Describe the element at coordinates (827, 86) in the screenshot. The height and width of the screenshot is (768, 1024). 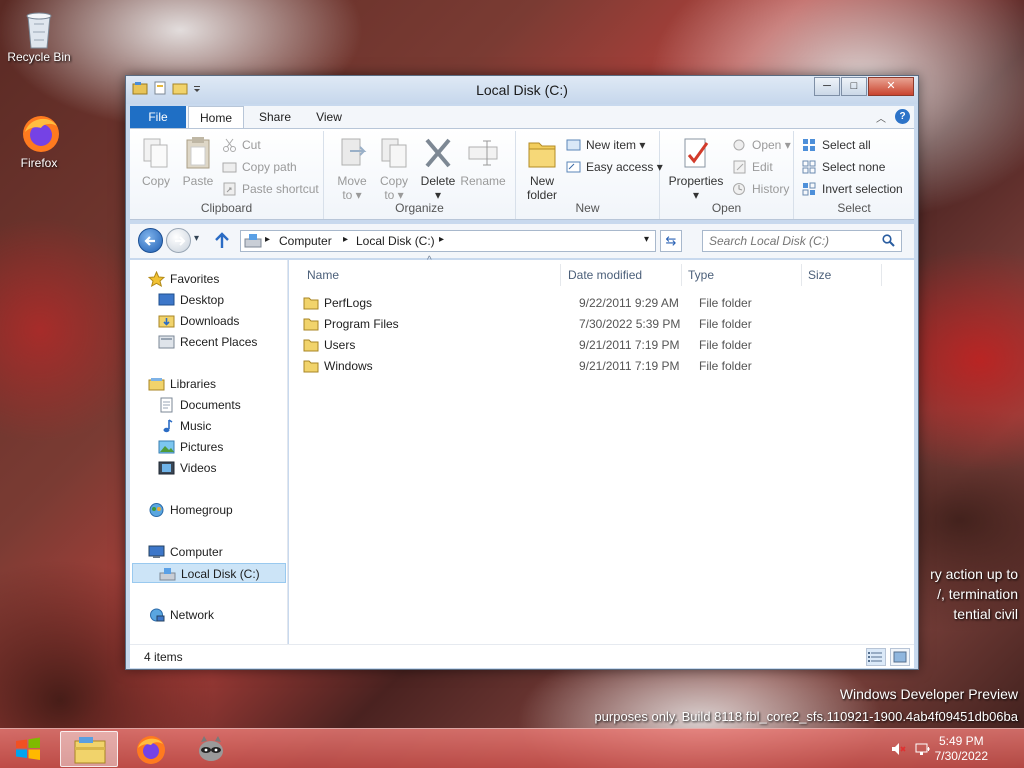
I see `minimize-button: ─` at that location.